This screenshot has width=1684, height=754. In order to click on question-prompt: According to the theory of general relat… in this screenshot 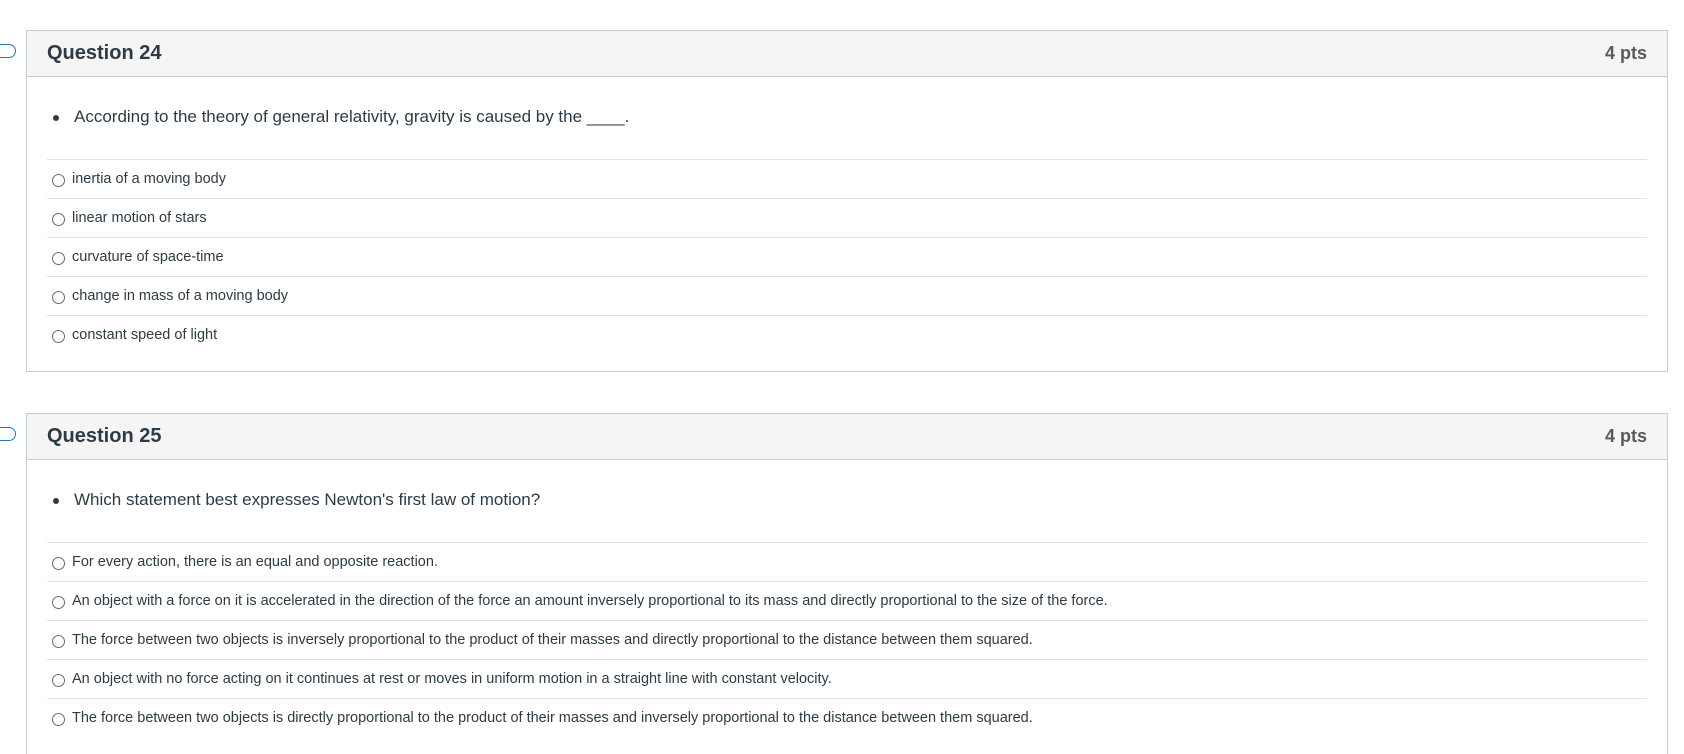, I will do `click(847, 118)`.